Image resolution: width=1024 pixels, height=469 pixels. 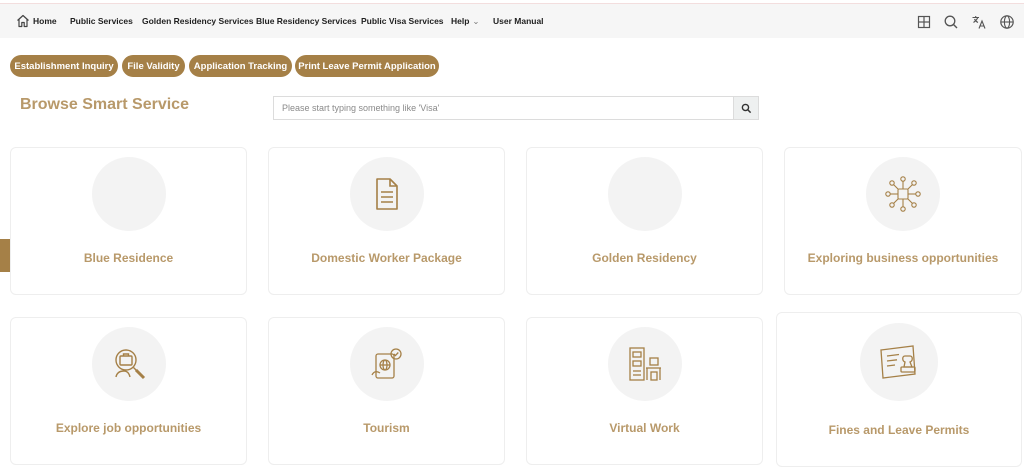 What do you see at coordinates (198, 21) in the screenshot?
I see `nav-item-golden-residency-services: Golden Residency Services` at bounding box center [198, 21].